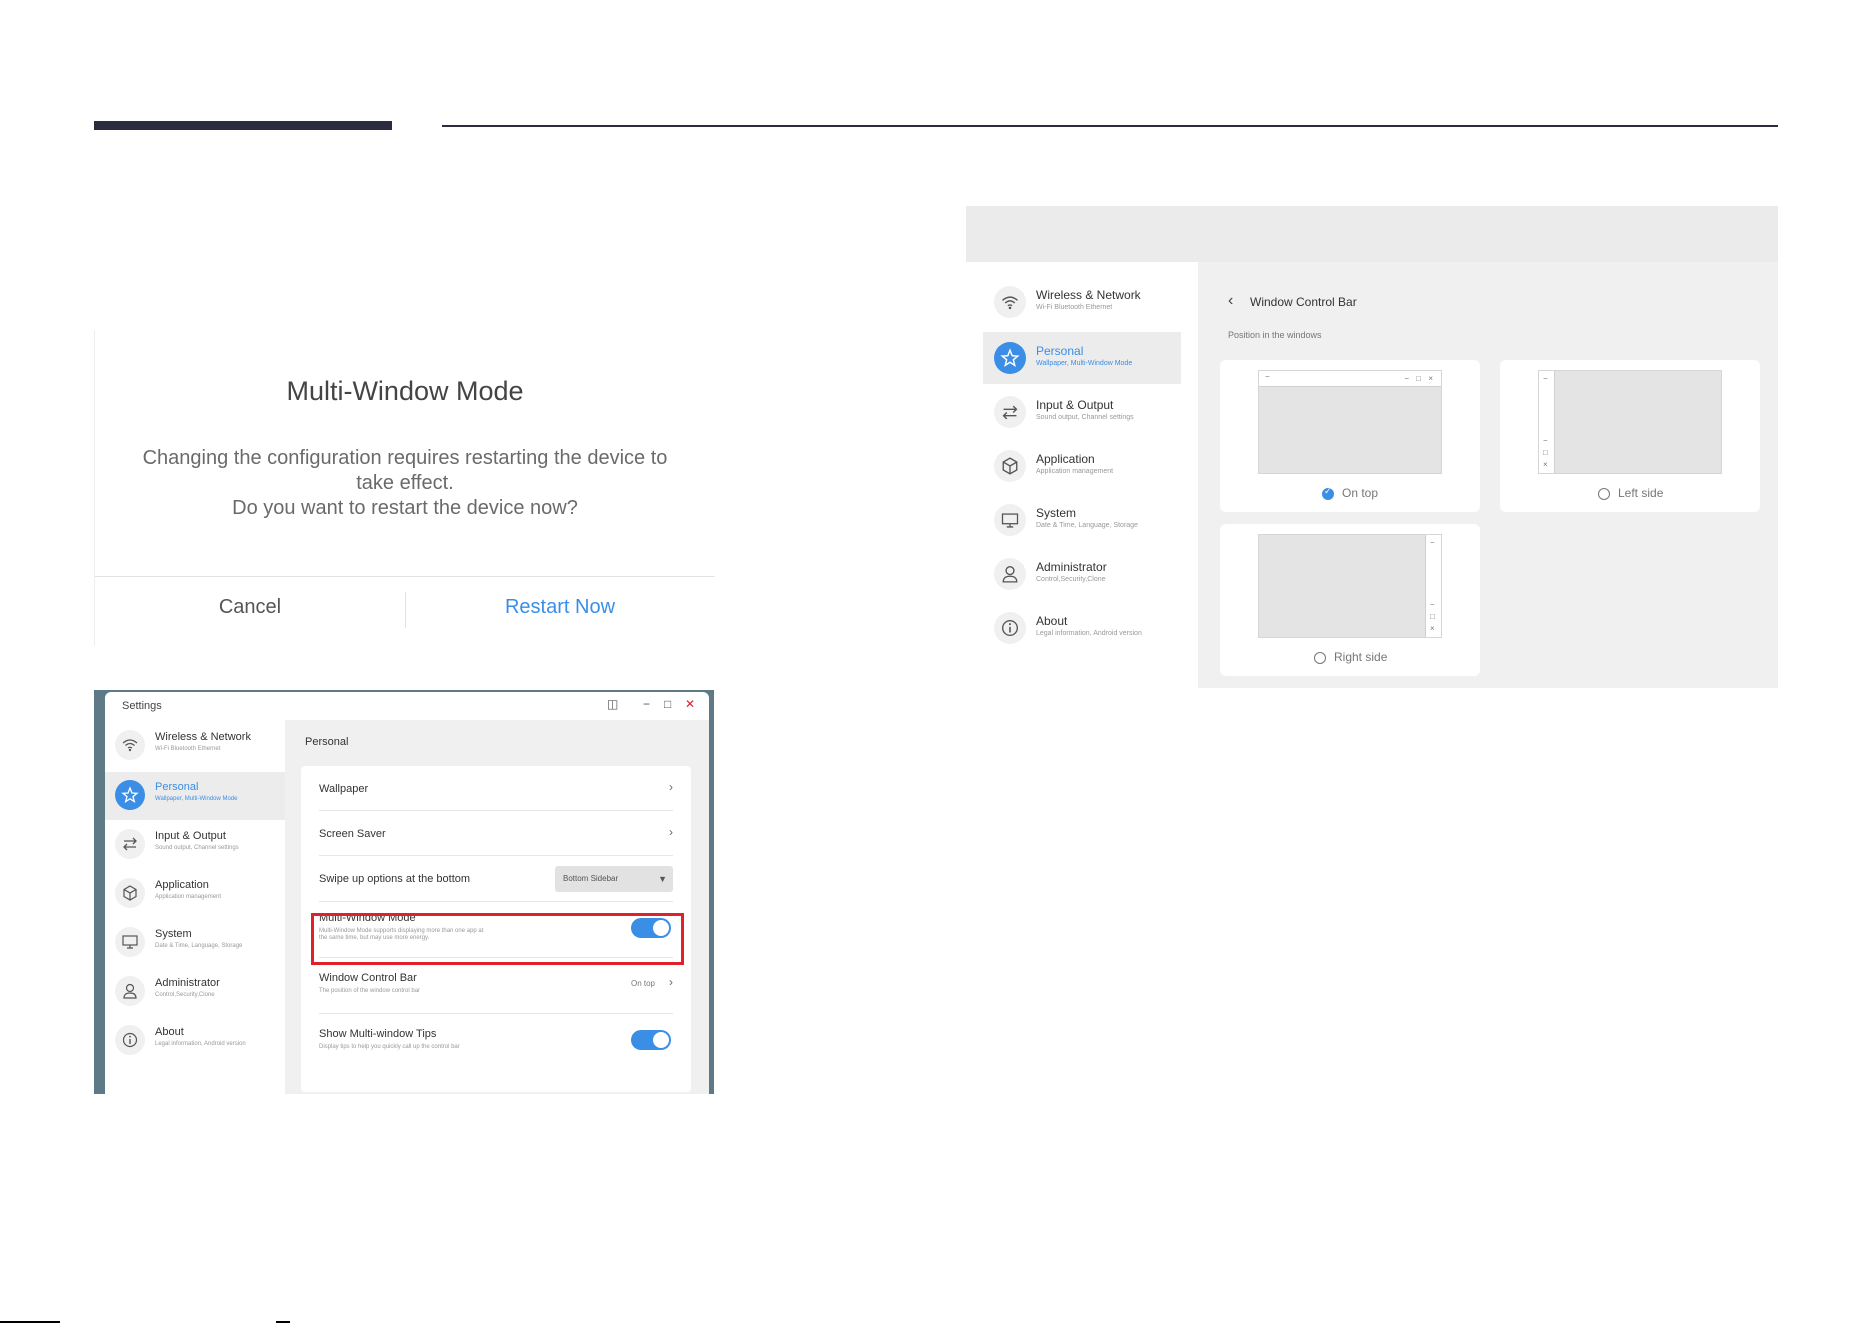 This screenshot has width=1872, height=1324. I want to click on option-card-on-top: − − □ × On top, so click(1350, 436).